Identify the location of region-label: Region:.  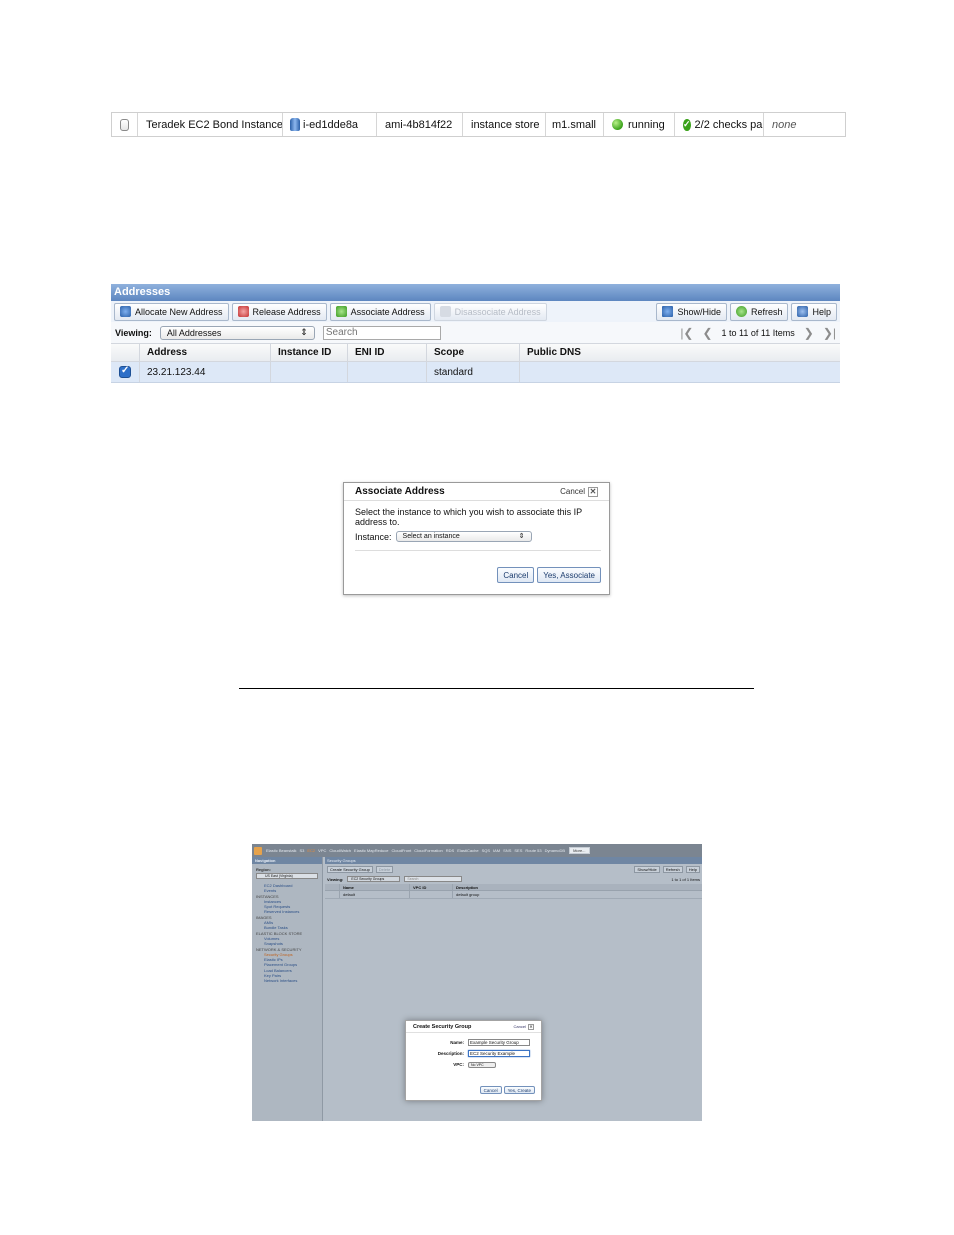
(263, 869).